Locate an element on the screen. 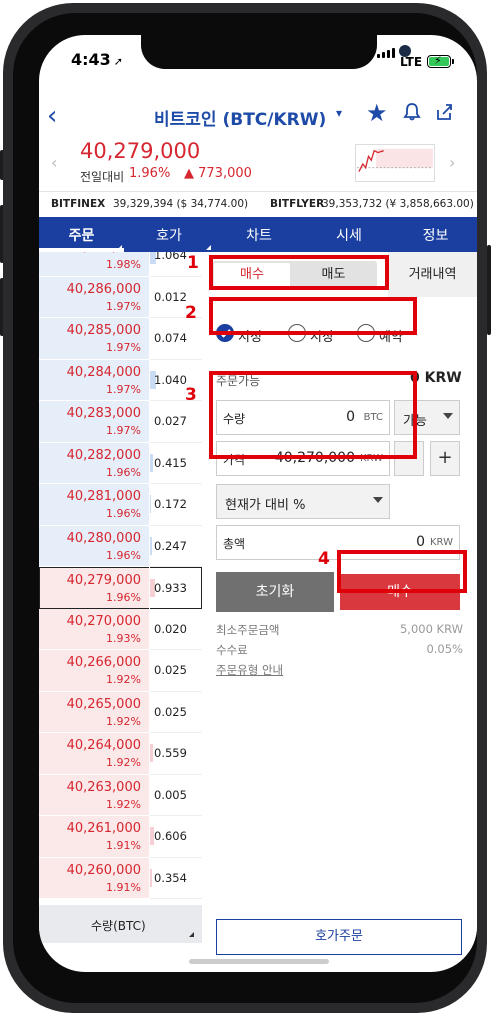 Image resolution: width=491 pixels, height=1017 pixels. bid-row: 40,264,000 1.92% 0.559 is located at coordinates (120, 754).